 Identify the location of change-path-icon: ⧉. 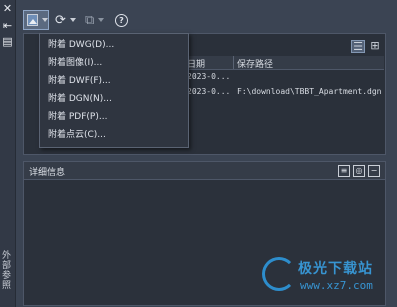
(90, 20).